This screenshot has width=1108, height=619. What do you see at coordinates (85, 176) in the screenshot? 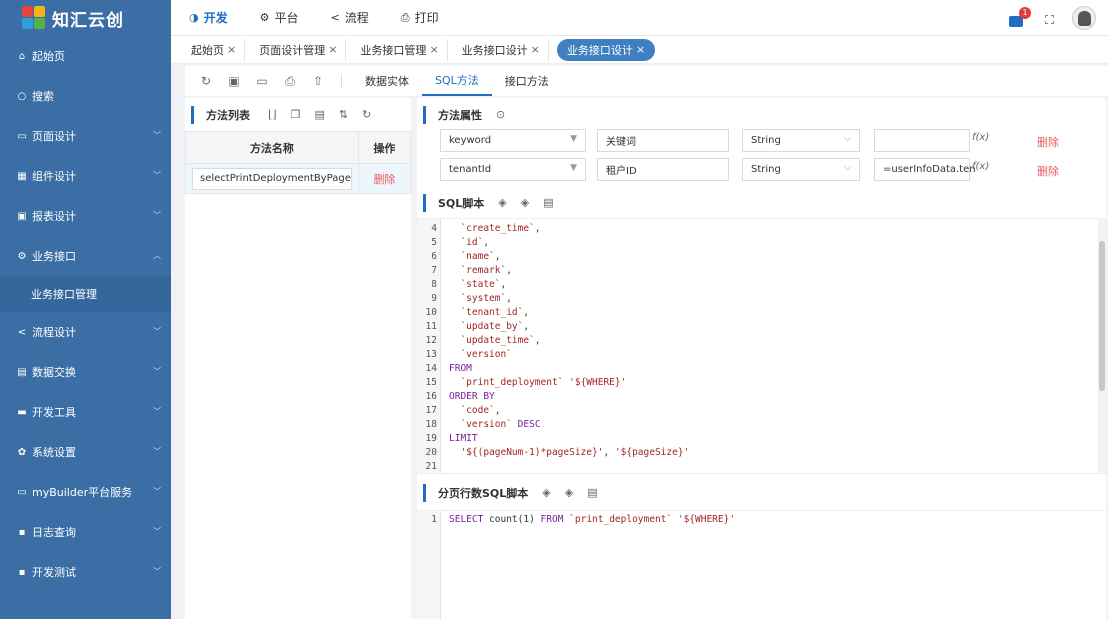
I see `sidebar-item: ▦ 组件设计 ﹀` at bounding box center [85, 176].